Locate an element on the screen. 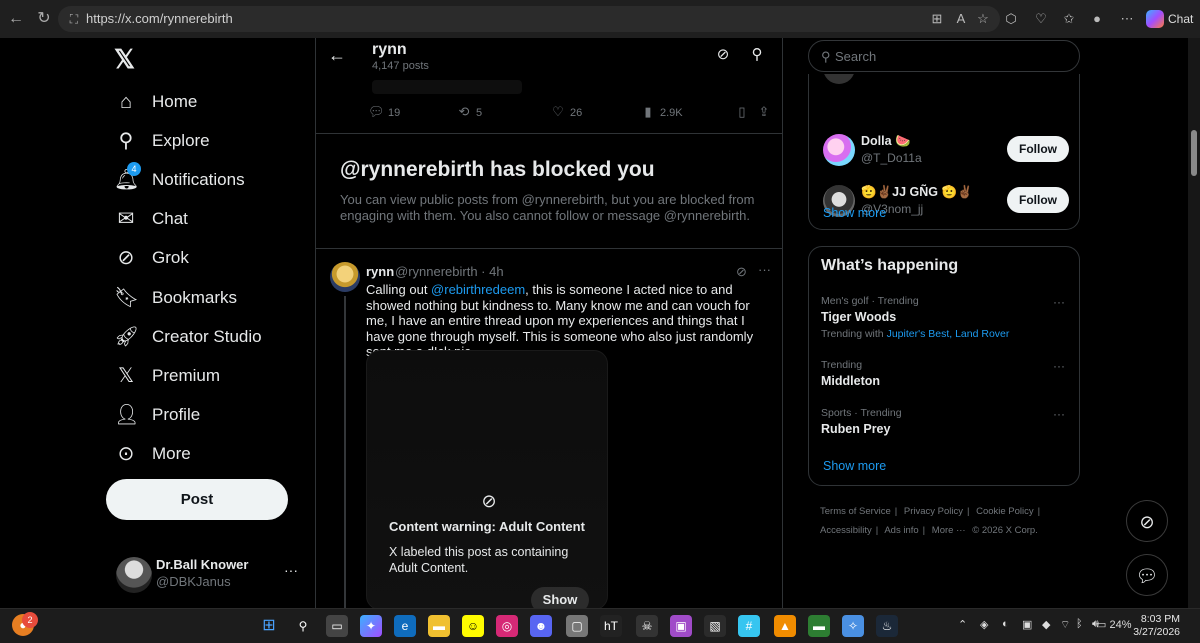  chevron-up-icon: ⌃ is located at coordinates (962, 624).